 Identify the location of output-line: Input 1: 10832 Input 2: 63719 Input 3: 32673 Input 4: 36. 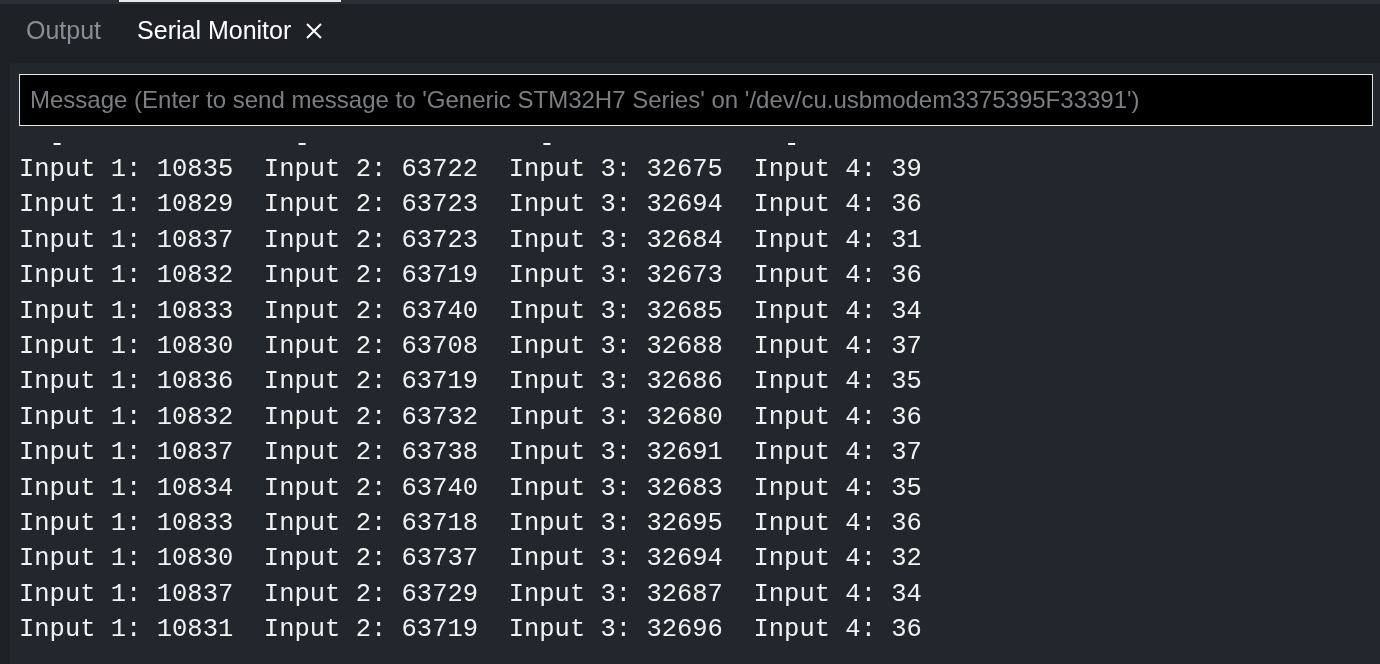
(471, 276).